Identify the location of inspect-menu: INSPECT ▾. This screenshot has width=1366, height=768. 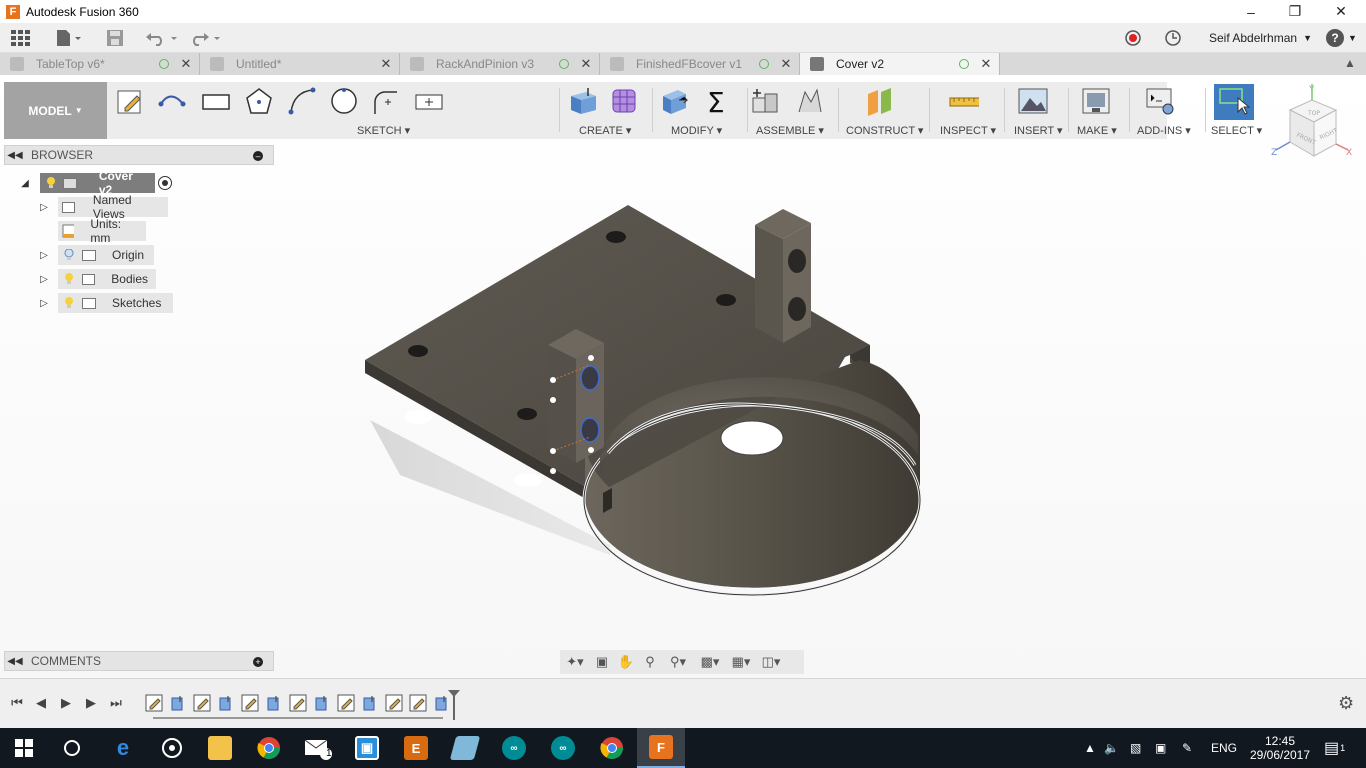
(968, 130).